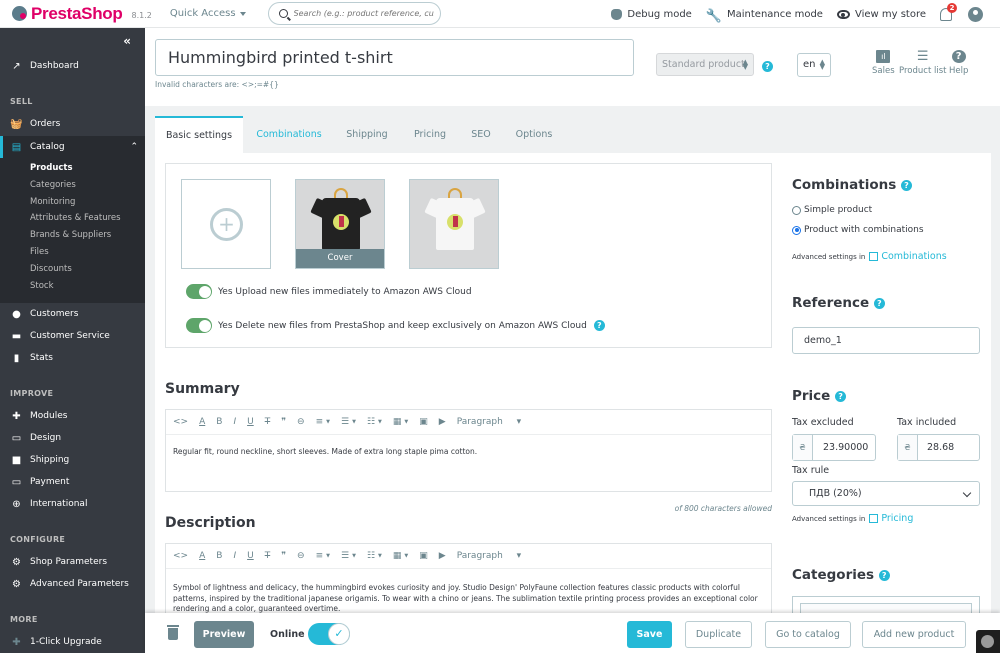 The width and height of the screenshot is (1000, 653). I want to click on symfony-toolbar-icon, so click(988, 641).